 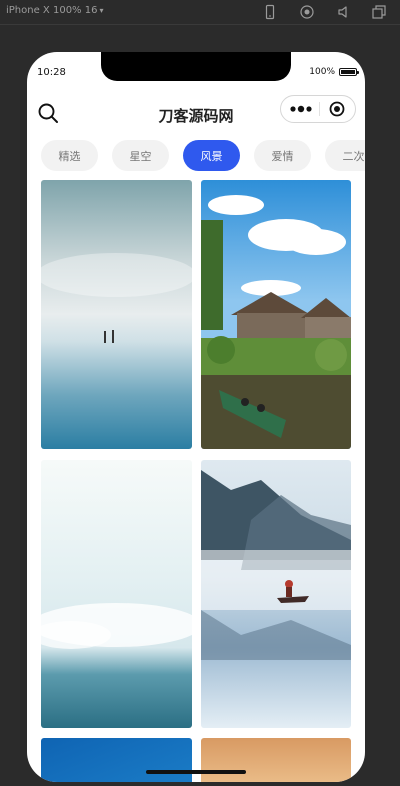 I want to click on tab-aiqing: 爱情, so click(x=282, y=155).